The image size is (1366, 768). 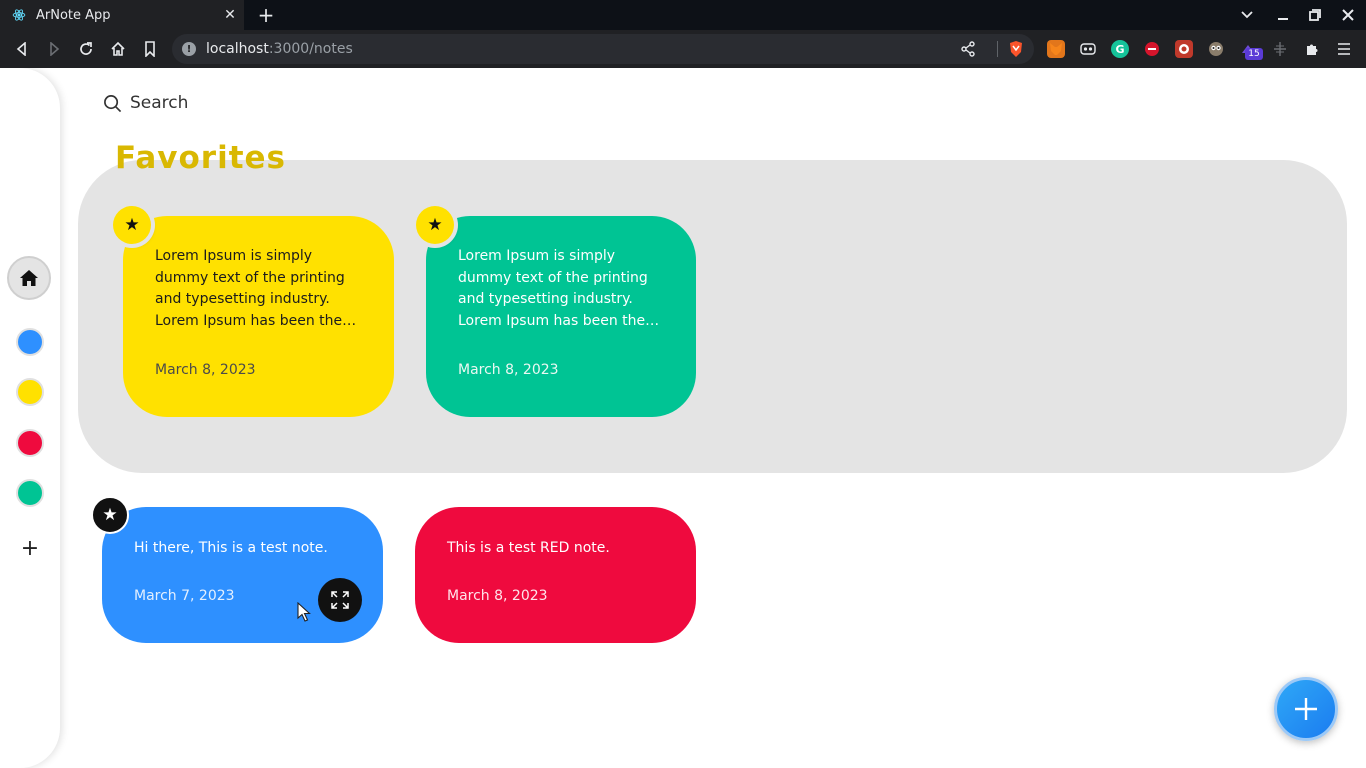 I want to click on react-icon, so click(x=19, y=15).